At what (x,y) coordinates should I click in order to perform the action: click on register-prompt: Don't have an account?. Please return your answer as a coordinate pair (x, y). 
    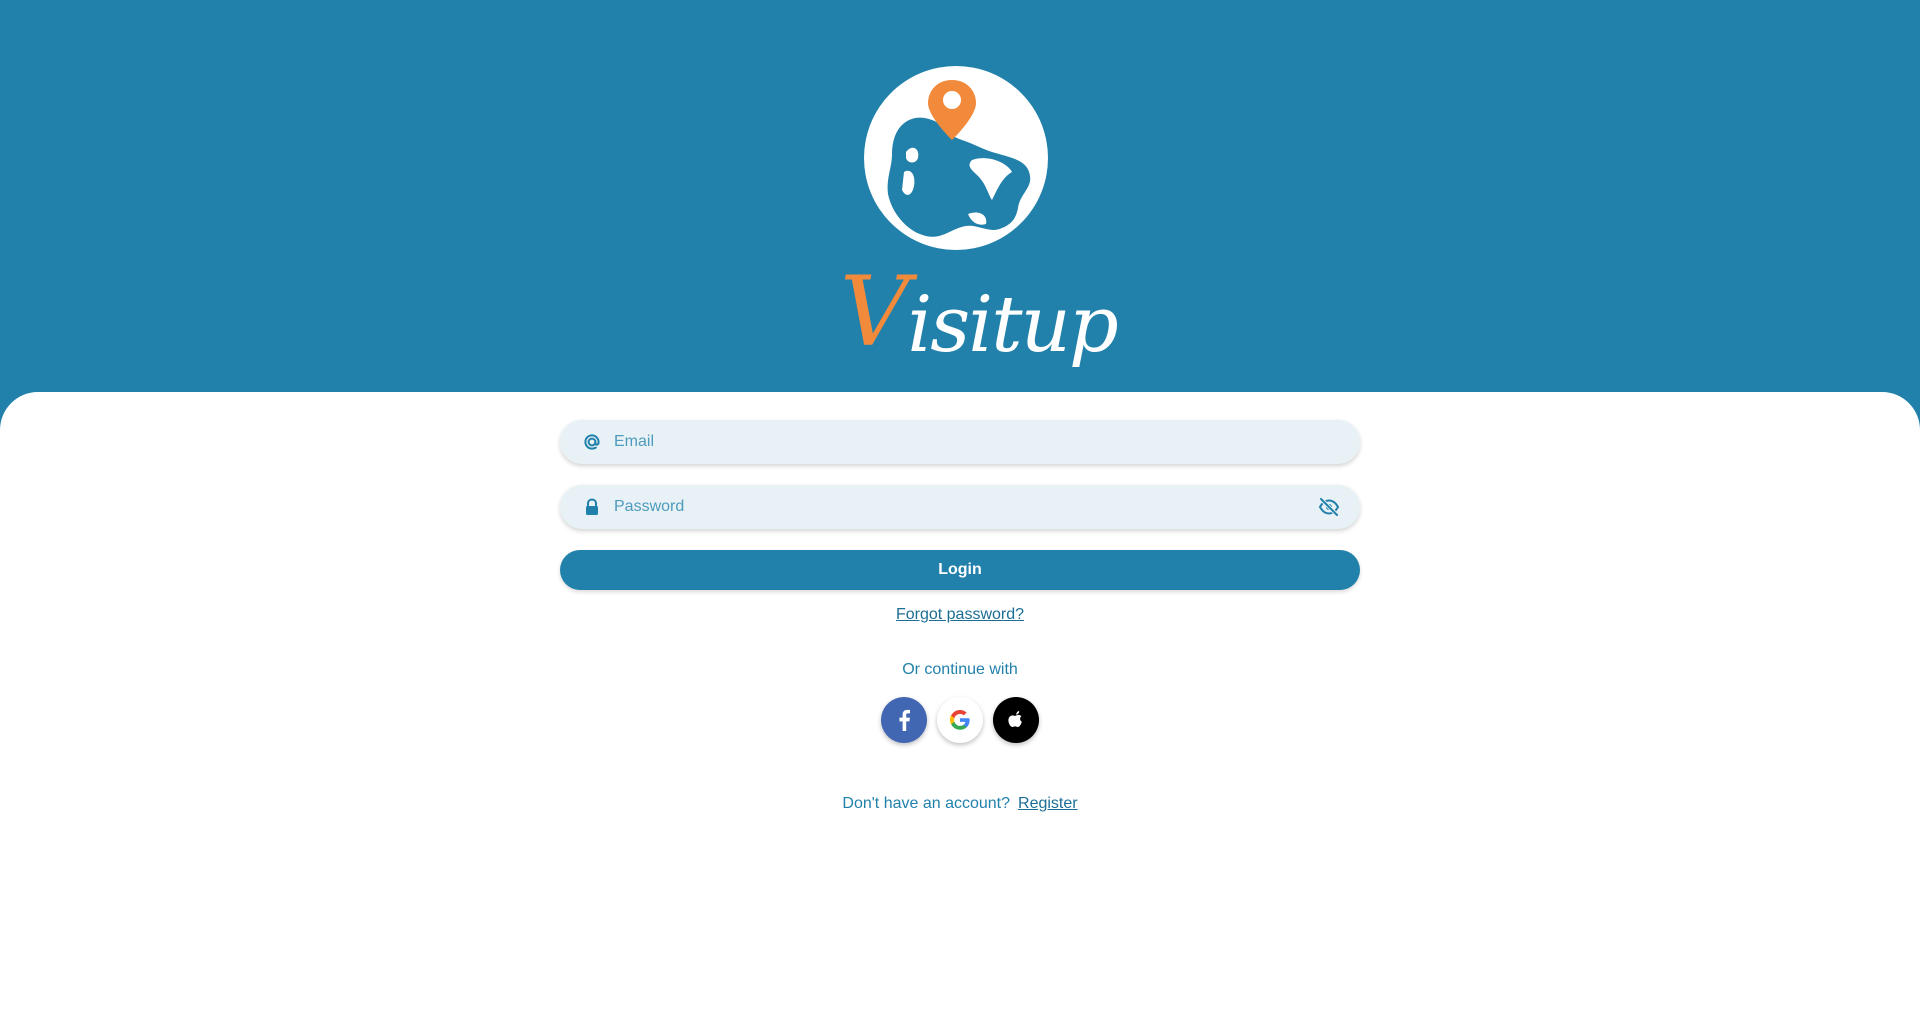
    Looking at the image, I should click on (926, 803).